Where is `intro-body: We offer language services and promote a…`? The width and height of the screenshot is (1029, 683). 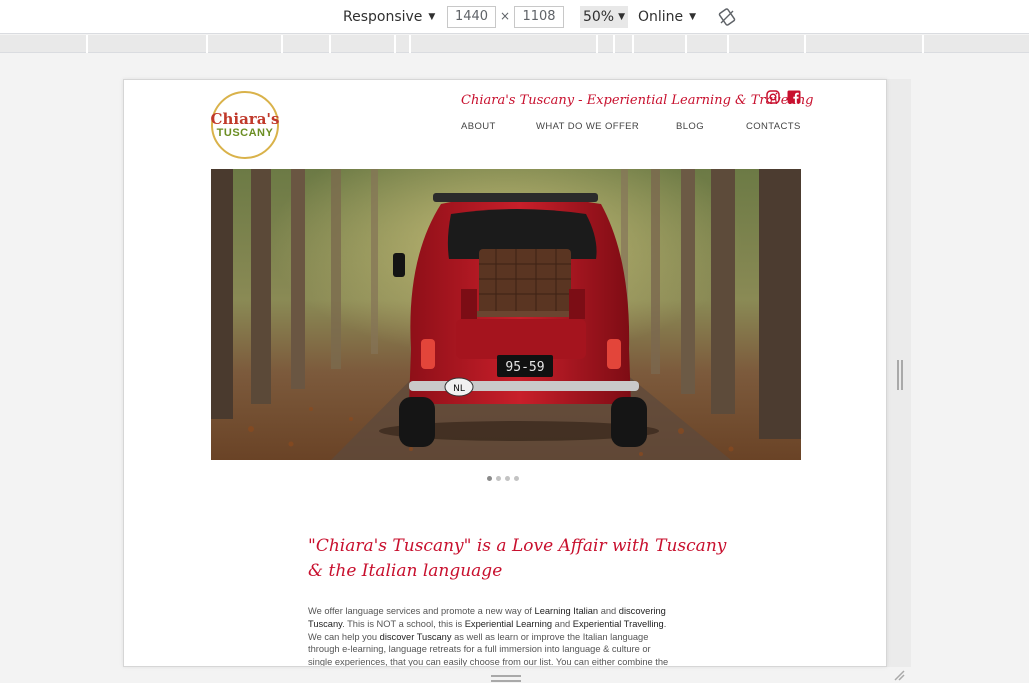 intro-body: We offer language services and promote a… is located at coordinates (506, 636).